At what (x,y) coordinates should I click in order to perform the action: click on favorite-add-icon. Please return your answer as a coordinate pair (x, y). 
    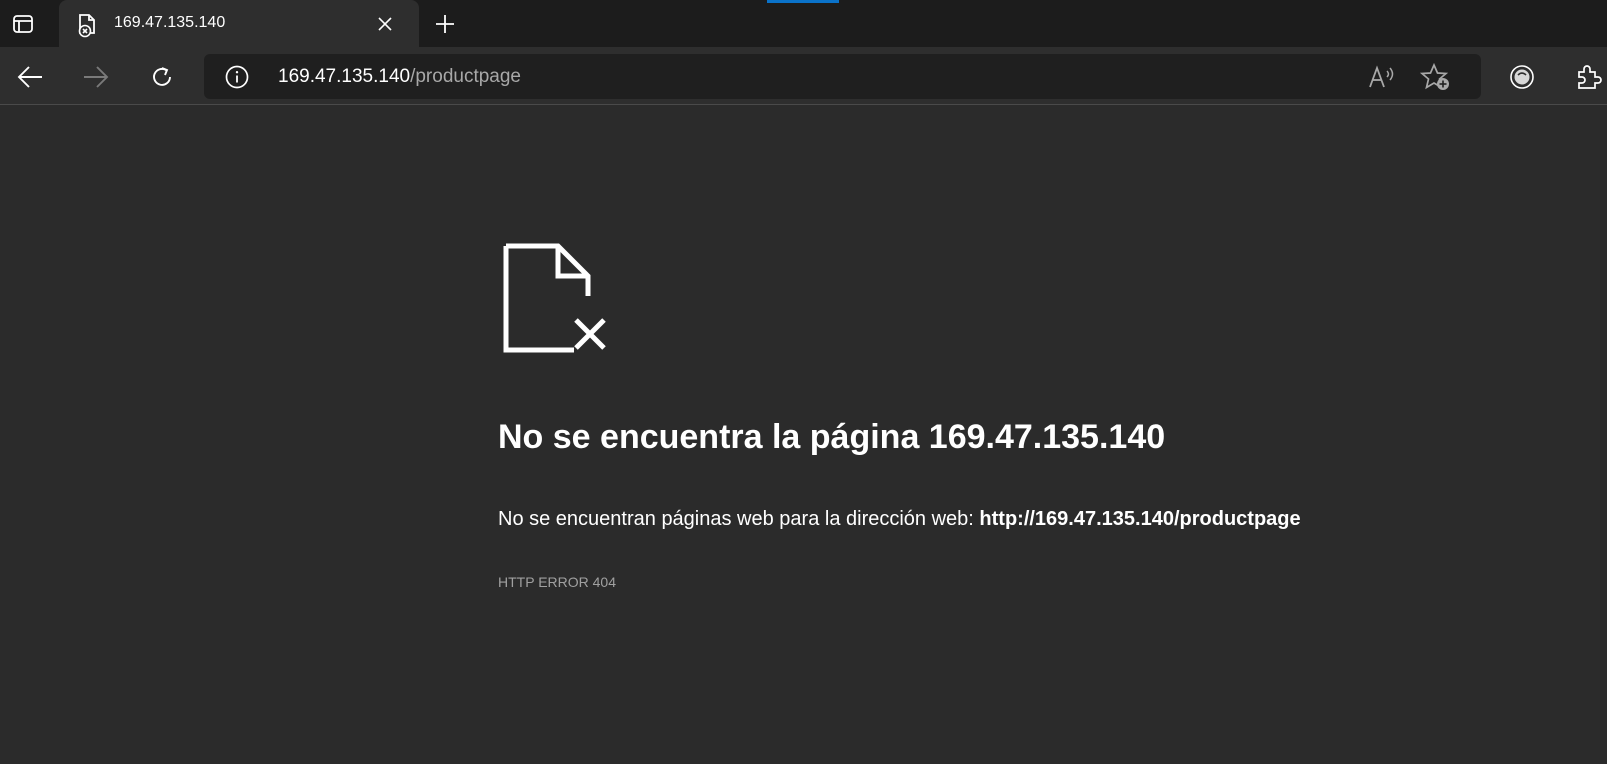
    Looking at the image, I should click on (1436, 77).